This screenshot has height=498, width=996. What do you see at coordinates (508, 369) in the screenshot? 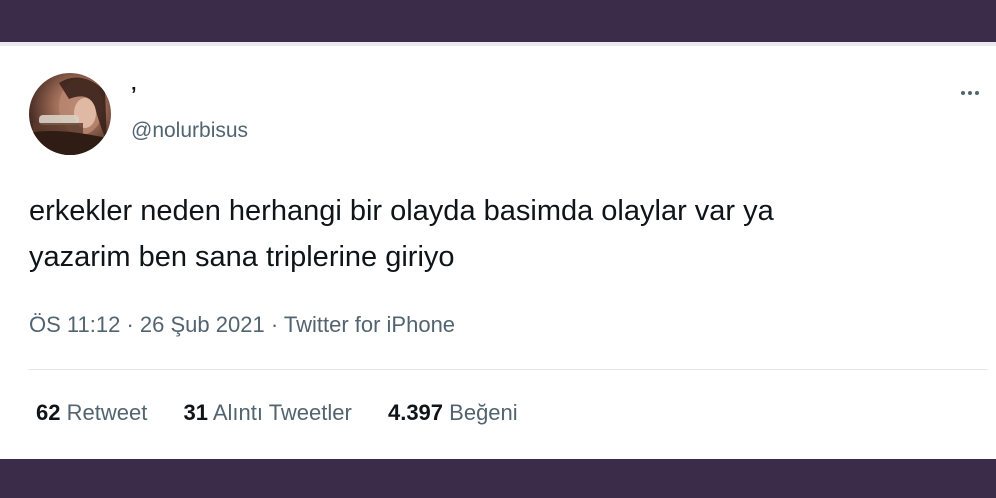
I see `divider` at bounding box center [508, 369].